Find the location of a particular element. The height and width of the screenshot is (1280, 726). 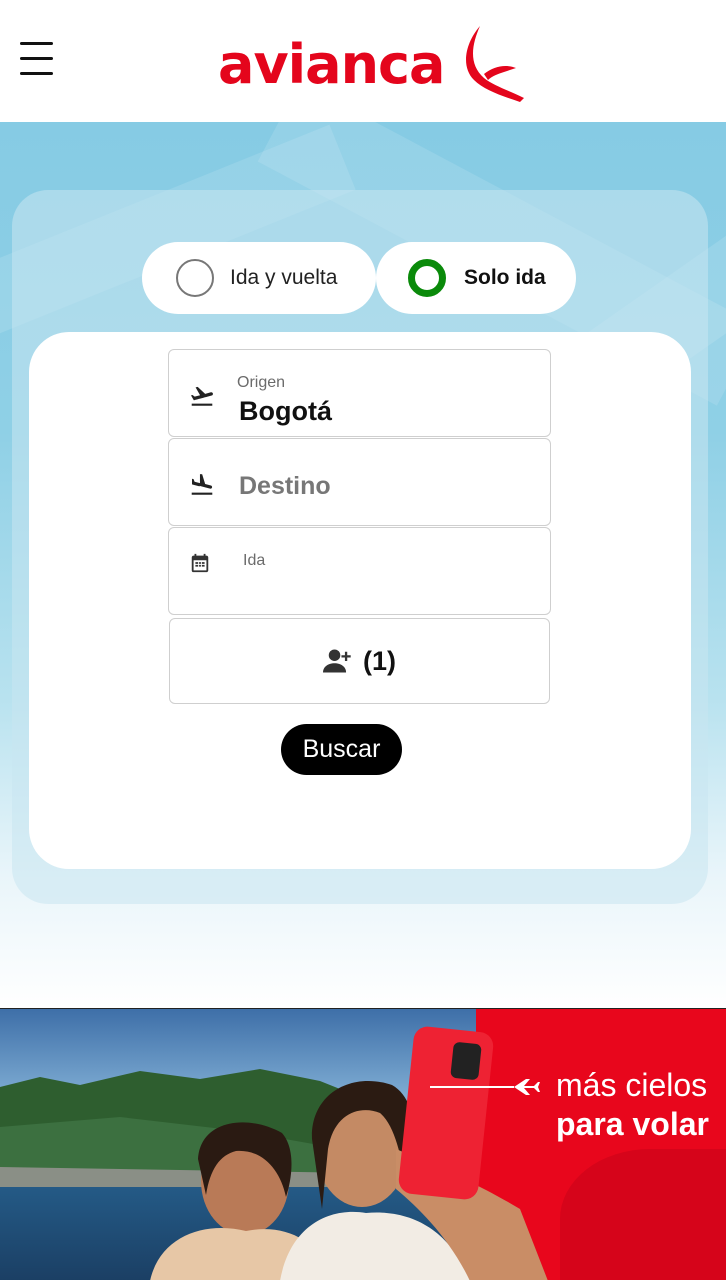

avianca-bird-icon is located at coordinates (495, 64).